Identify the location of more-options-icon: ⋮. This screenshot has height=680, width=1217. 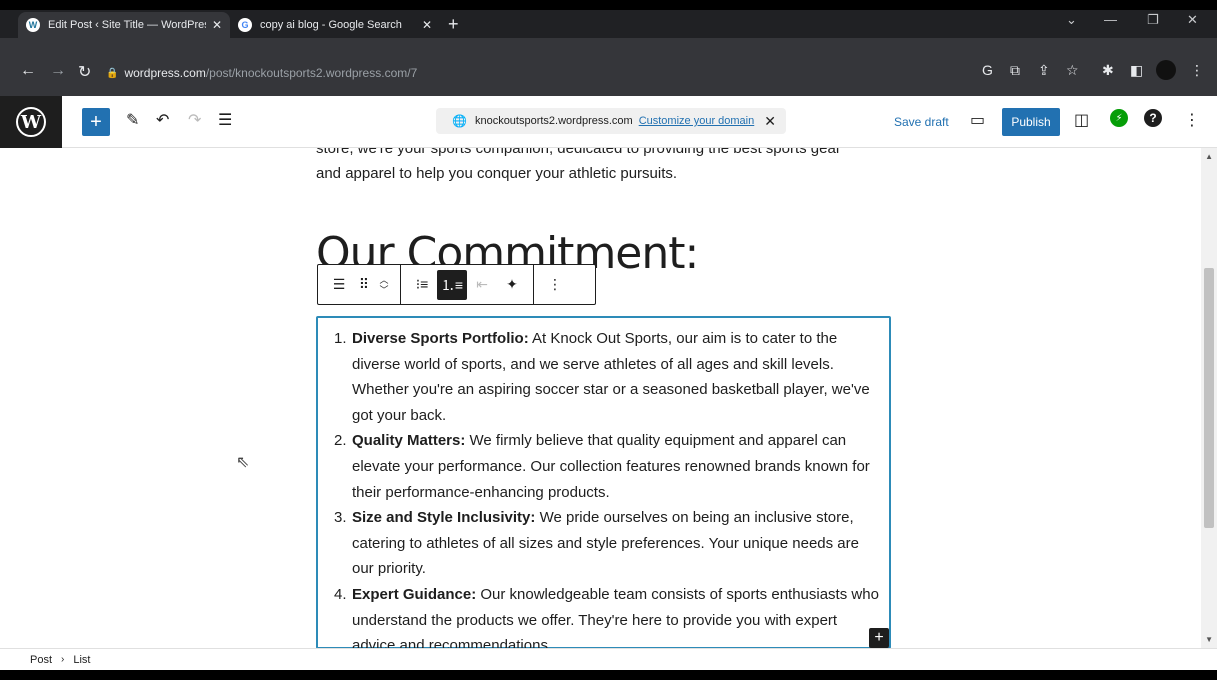
(555, 285).